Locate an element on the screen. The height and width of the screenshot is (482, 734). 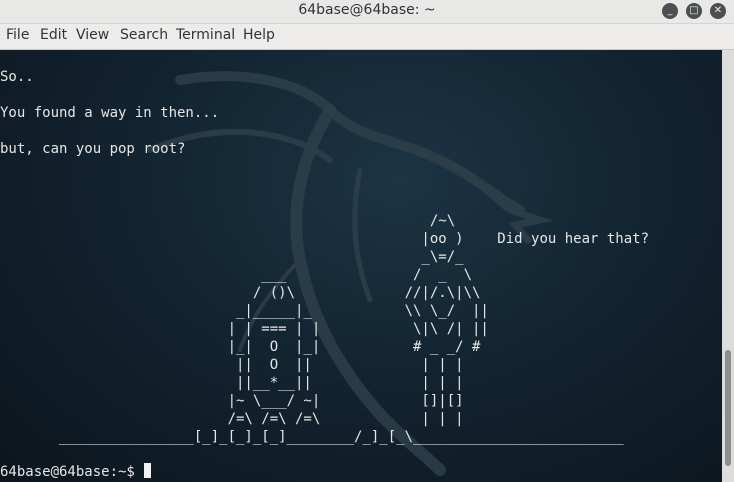
text-cursor is located at coordinates (148, 470).